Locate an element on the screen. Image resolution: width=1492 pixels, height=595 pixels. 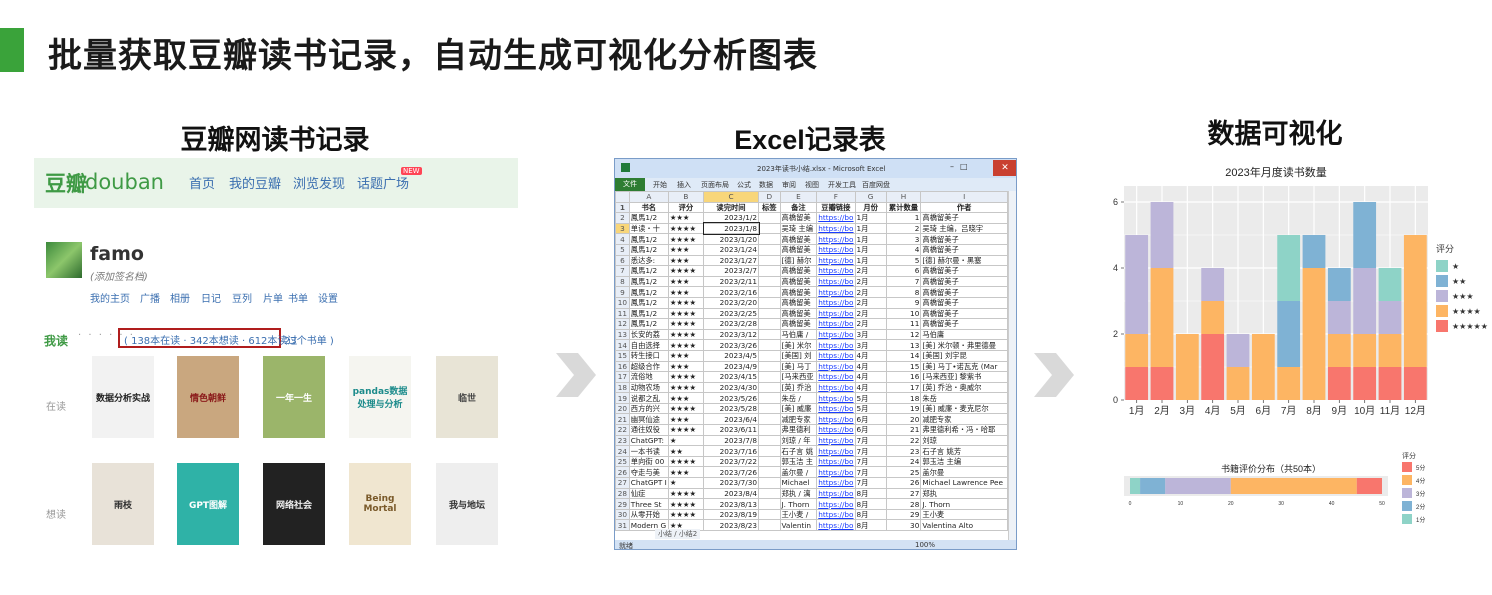
table-cell: 2023/1/2 is located at coordinates (731, 218).